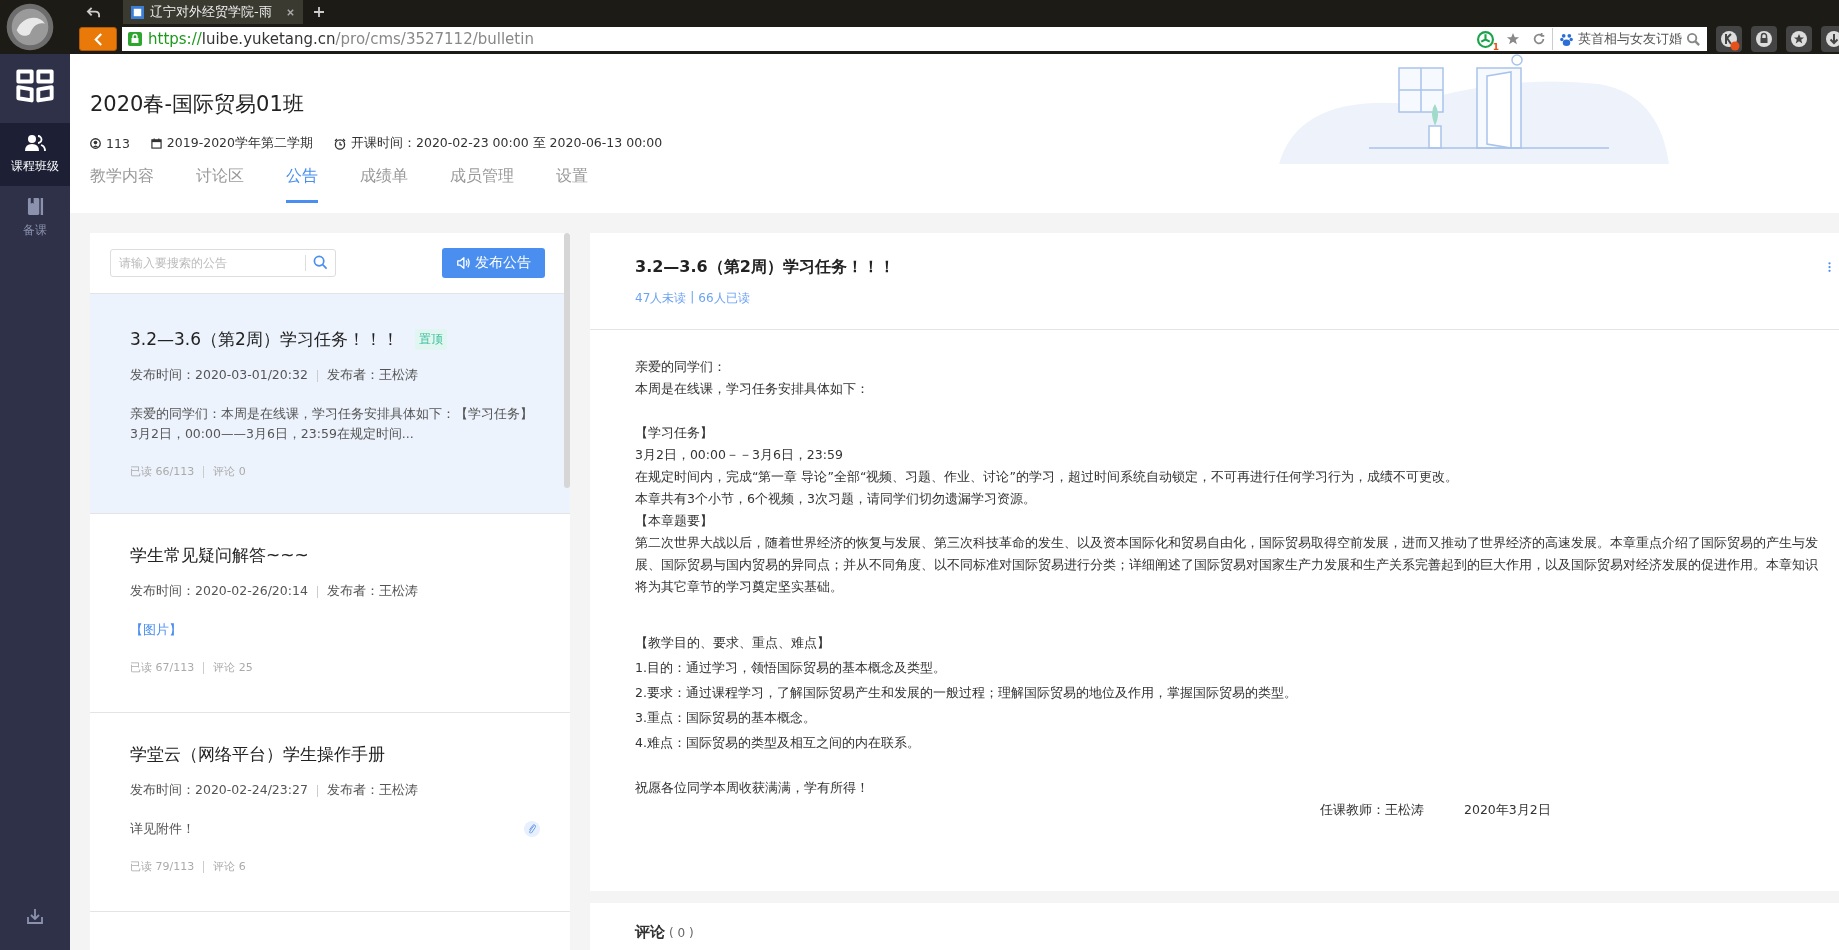  Describe the element at coordinates (463, 263) in the screenshot. I see `speaker-icon` at that location.